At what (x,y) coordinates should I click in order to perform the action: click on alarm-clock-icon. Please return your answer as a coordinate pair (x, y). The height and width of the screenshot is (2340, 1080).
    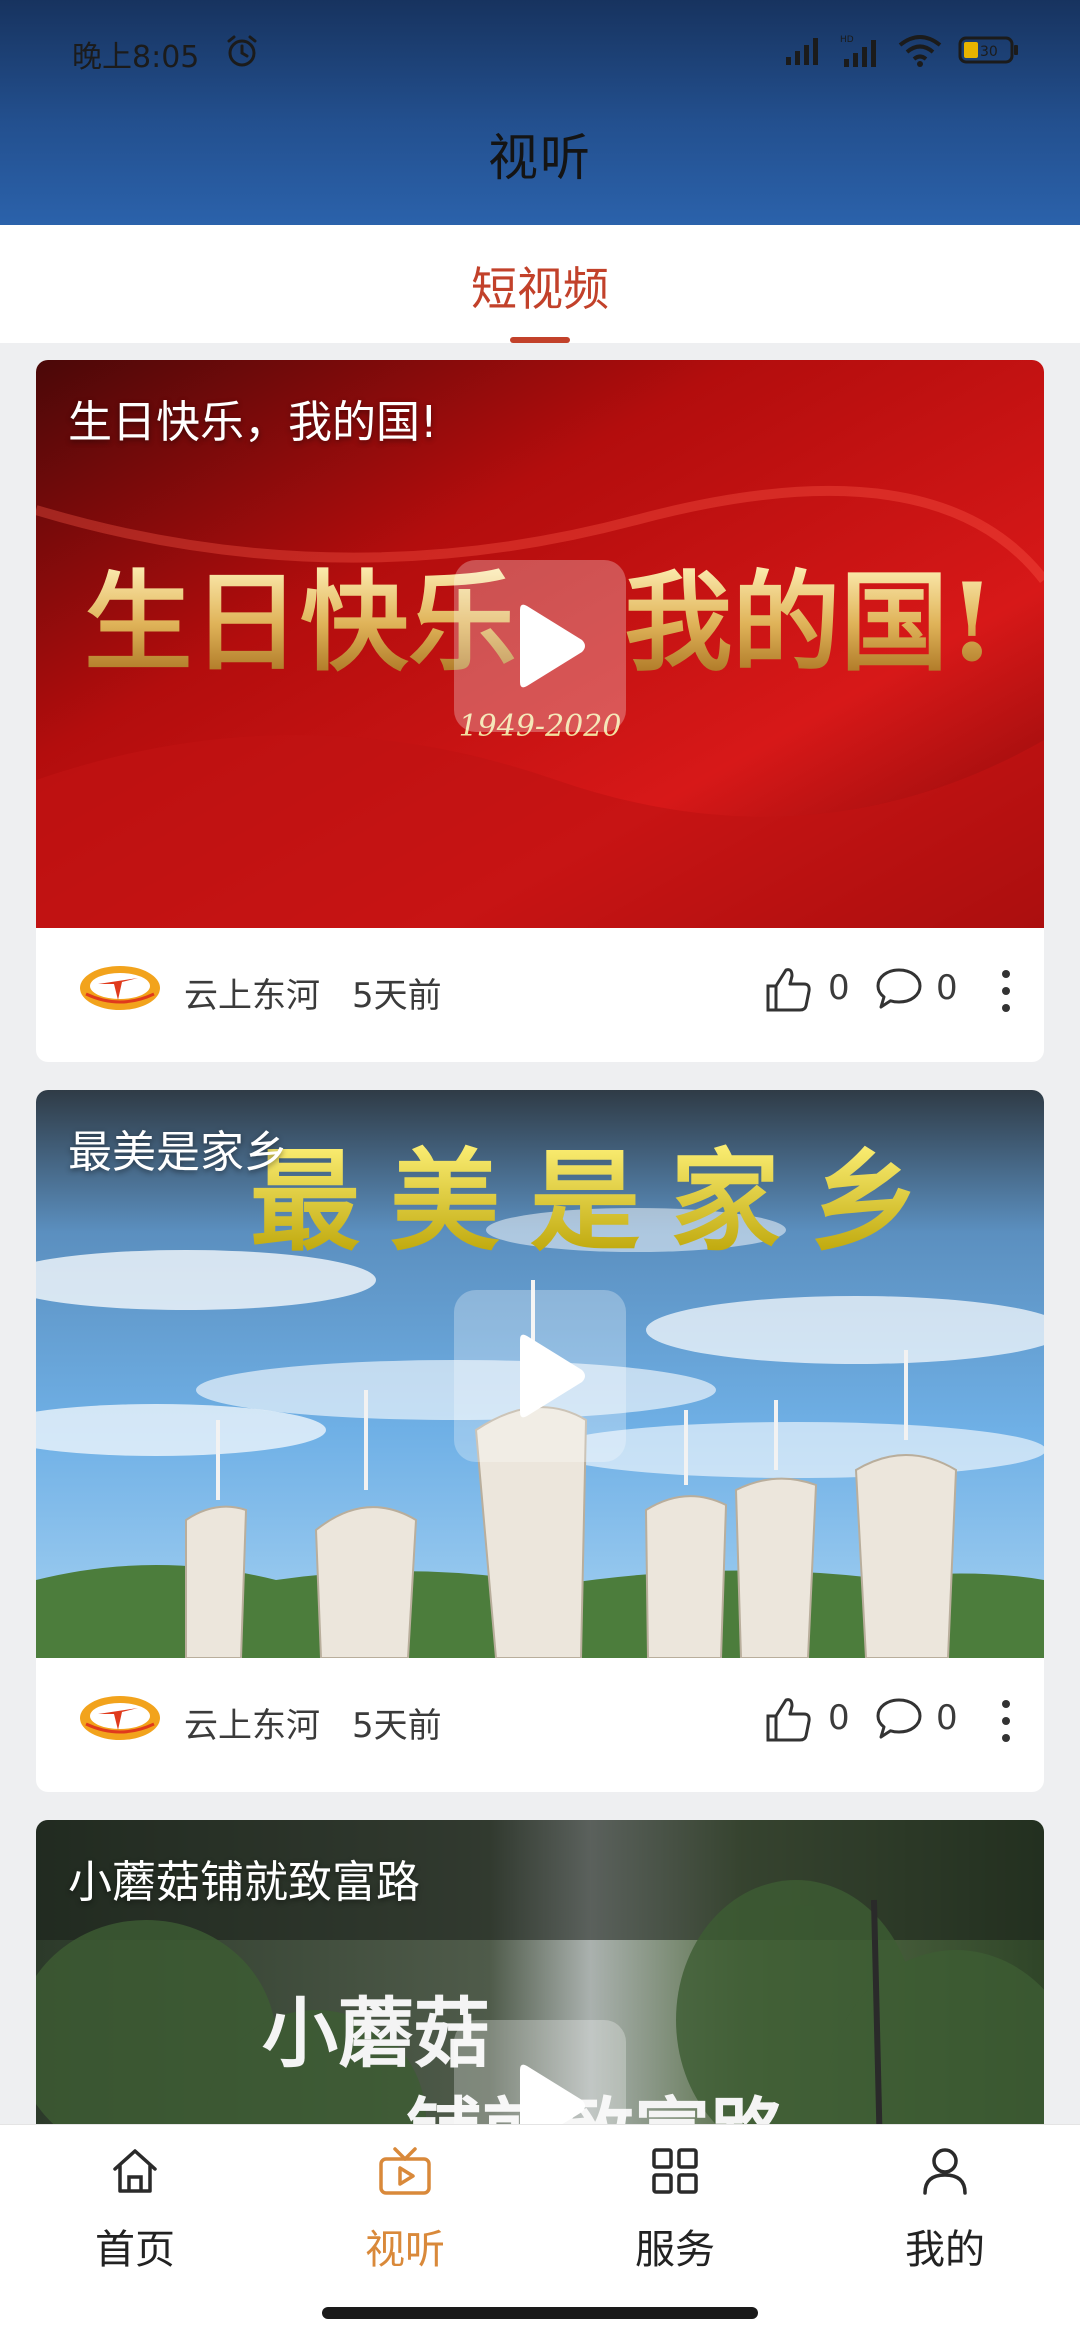
    Looking at the image, I should click on (242, 51).